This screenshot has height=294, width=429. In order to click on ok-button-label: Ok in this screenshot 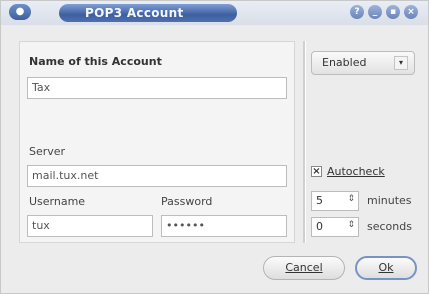, I will do `click(386, 267)`.